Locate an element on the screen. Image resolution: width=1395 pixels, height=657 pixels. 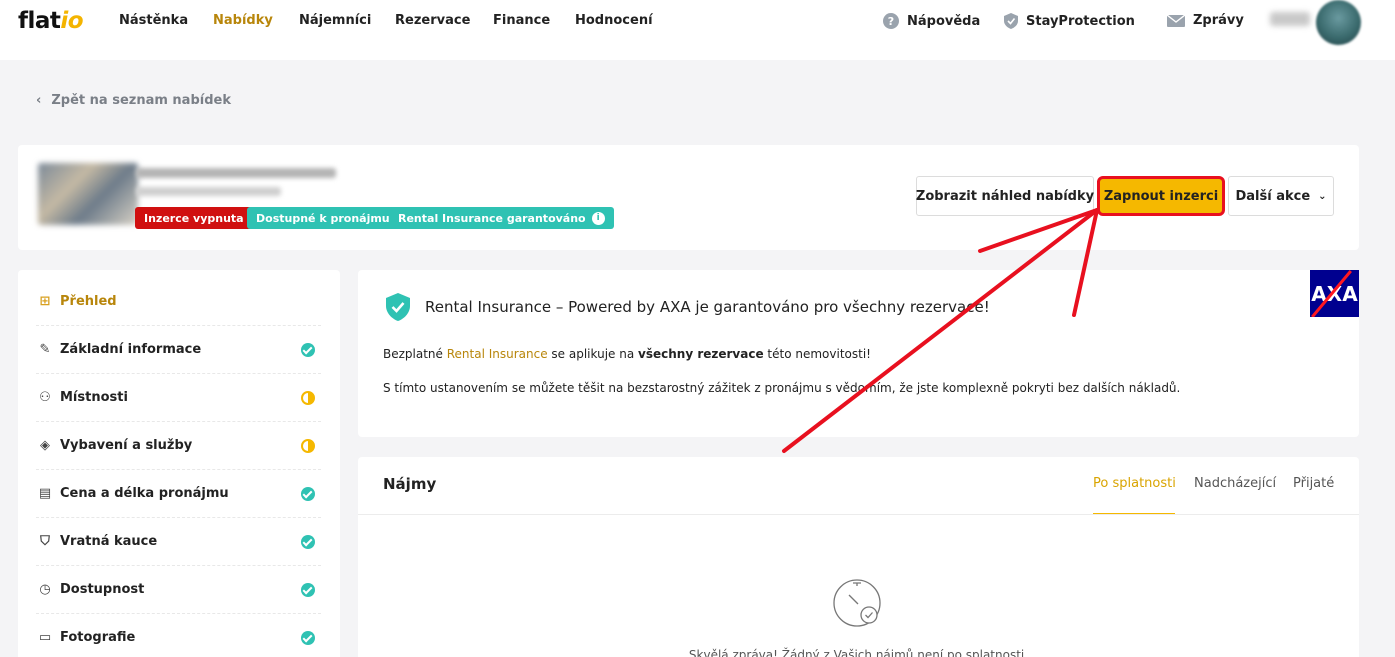
clock-icon: ◷ is located at coordinates (45, 589).